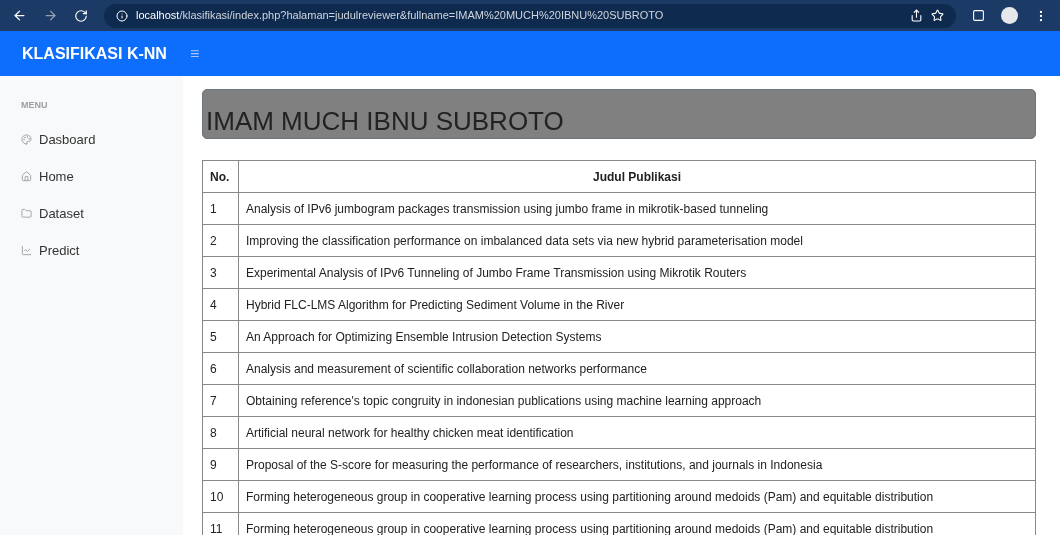 This screenshot has height=535, width=1060. I want to click on info-icon, so click(122, 15).